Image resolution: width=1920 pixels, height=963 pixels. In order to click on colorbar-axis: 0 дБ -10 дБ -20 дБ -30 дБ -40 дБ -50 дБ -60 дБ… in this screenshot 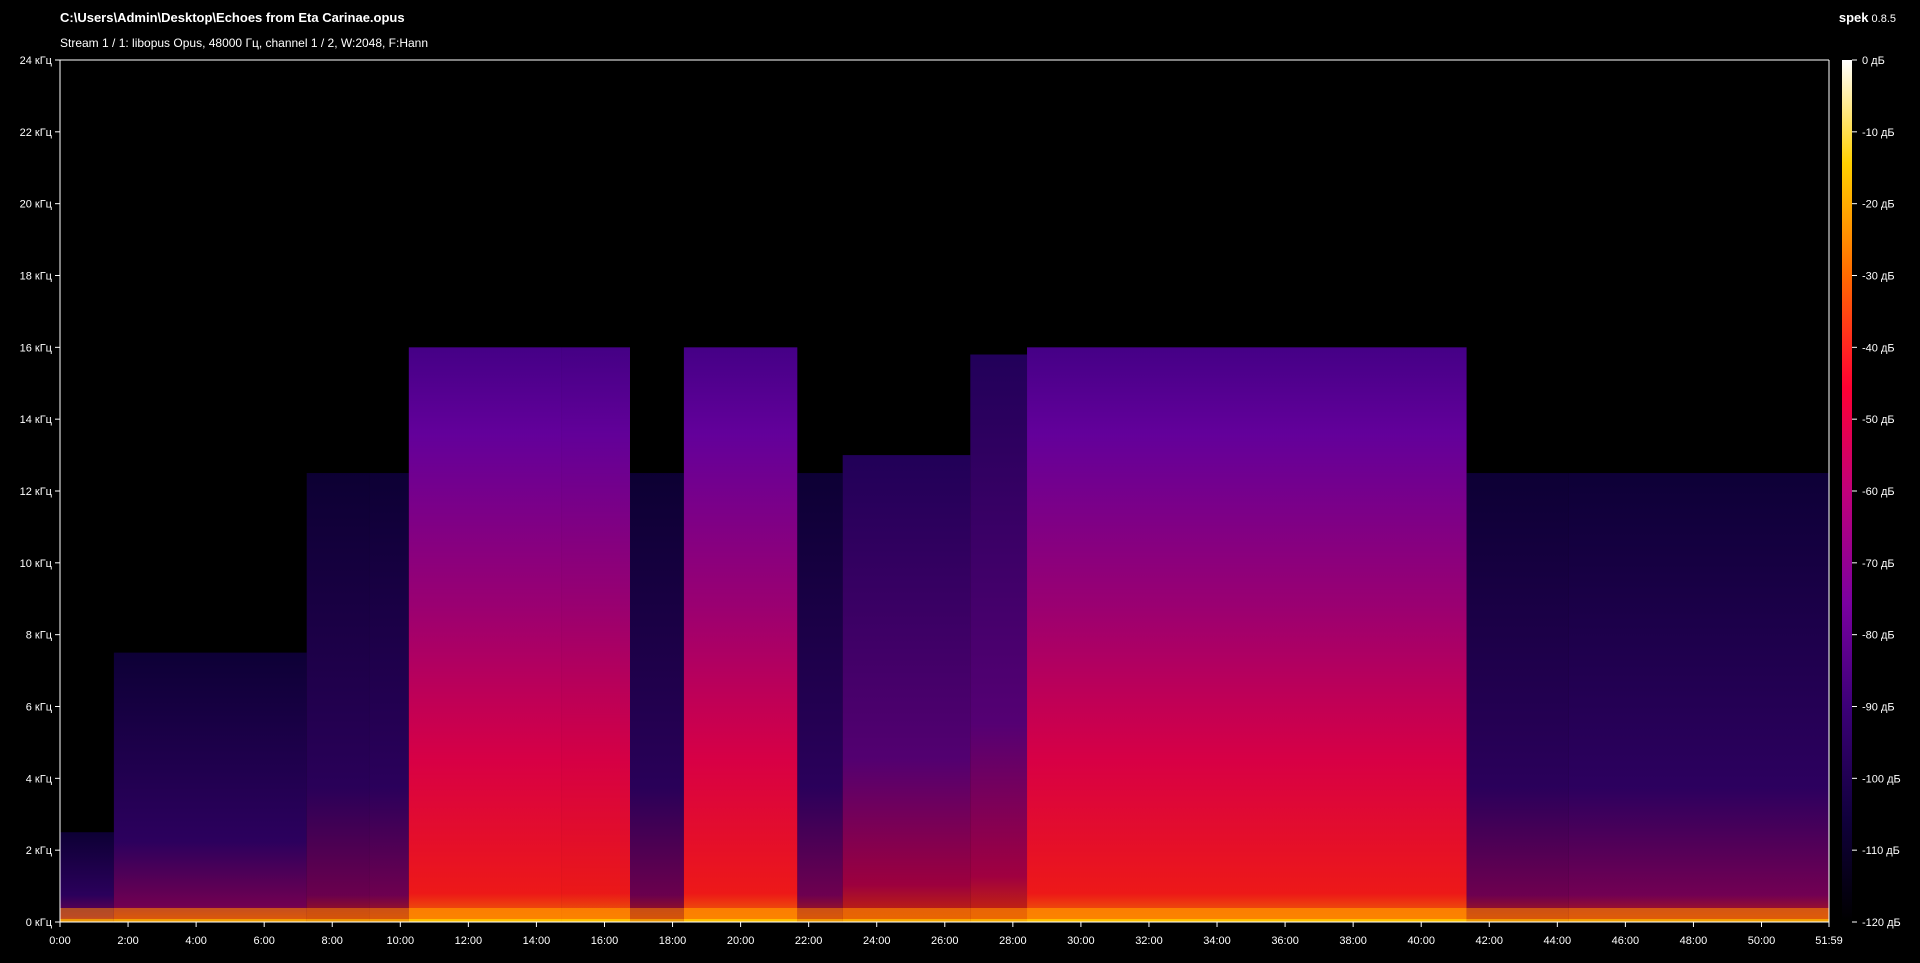, I will do `click(1876, 492)`.